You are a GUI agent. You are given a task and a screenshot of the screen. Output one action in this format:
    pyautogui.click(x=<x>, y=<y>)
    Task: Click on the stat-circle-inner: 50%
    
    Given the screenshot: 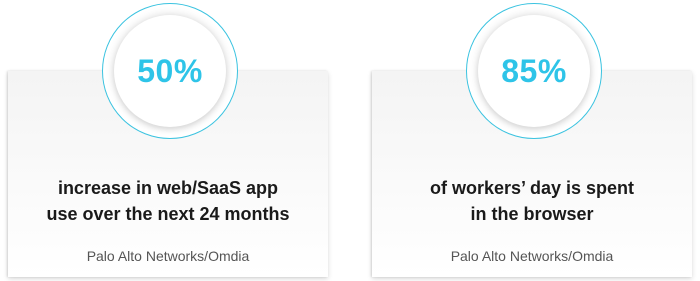 What is the action you would take?
    pyautogui.click(x=170, y=71)
    